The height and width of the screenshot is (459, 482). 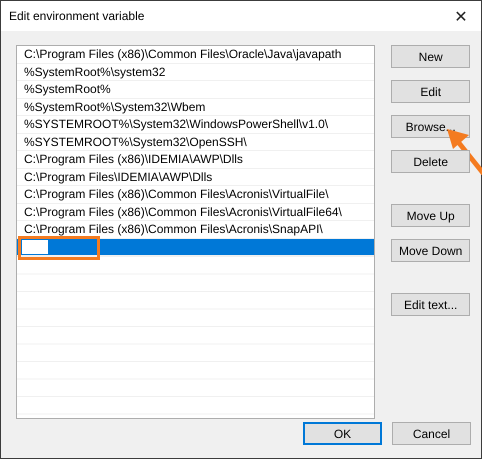 What do you see at coordinates (430, 161) in the screenshot?
I see `side-button: Delete` at bounding box center [430, 161].